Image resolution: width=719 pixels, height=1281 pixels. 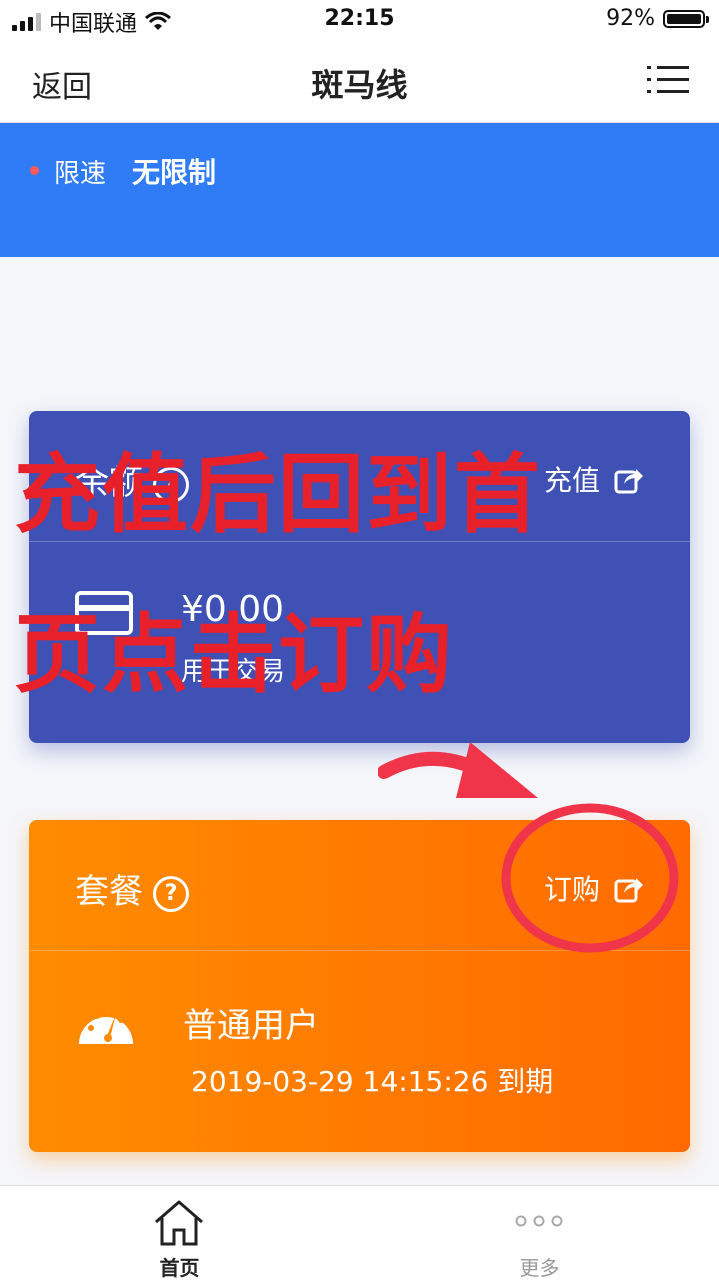 I want to click on battery-icon, so click(x=686, y=18).